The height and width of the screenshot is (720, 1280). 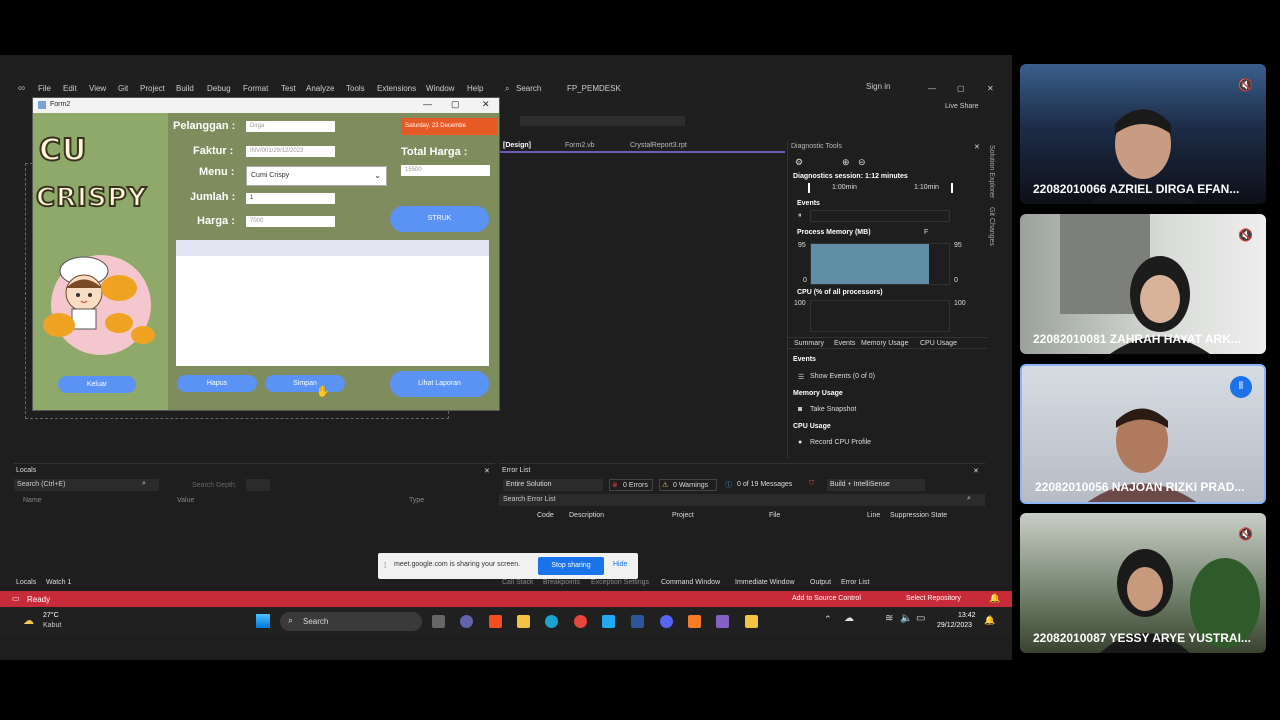 What do you see at coordinates (840, 292) in the screenshot?
I see `cpu-header: CPU (% of all processors)` at bounding box center [840, 292].